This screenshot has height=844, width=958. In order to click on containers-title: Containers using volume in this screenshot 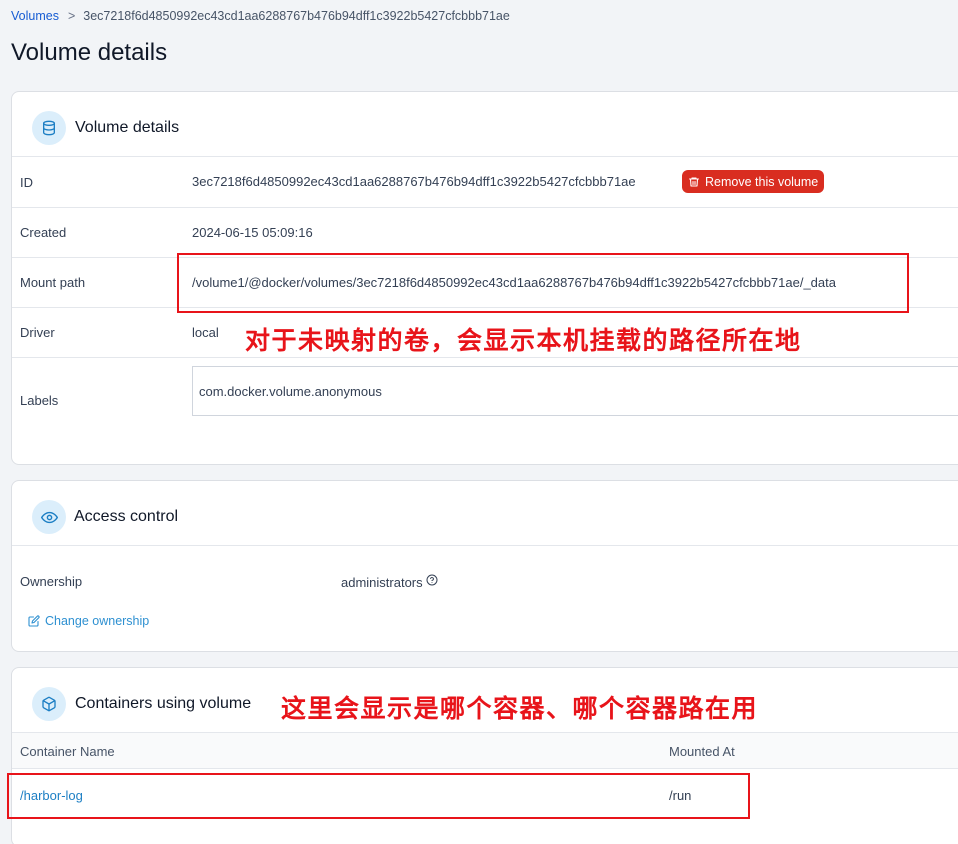, I will do `click(163, 703)`.